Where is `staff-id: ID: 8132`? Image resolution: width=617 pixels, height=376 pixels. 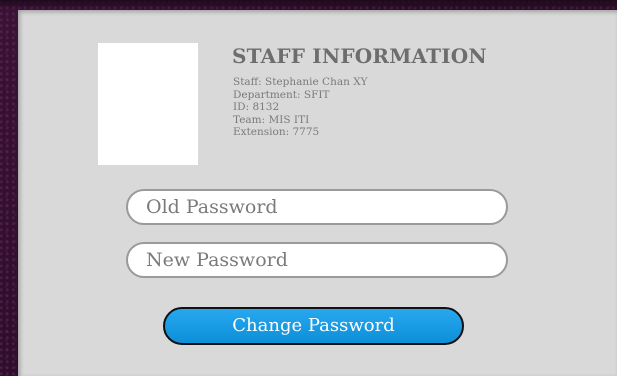
staff-id: ID: 8132 is located at coordinates (256, 107).